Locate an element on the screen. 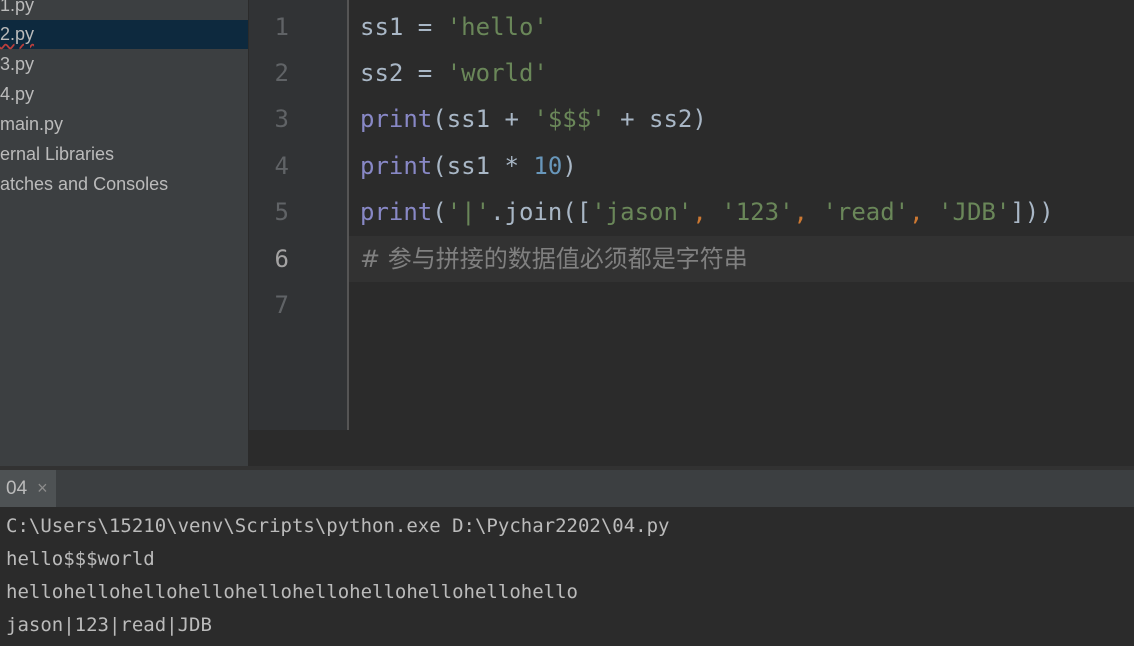 This screenshot has height=646, width=1134. code-text: (ss1 + is located at coordinates (483, 119).